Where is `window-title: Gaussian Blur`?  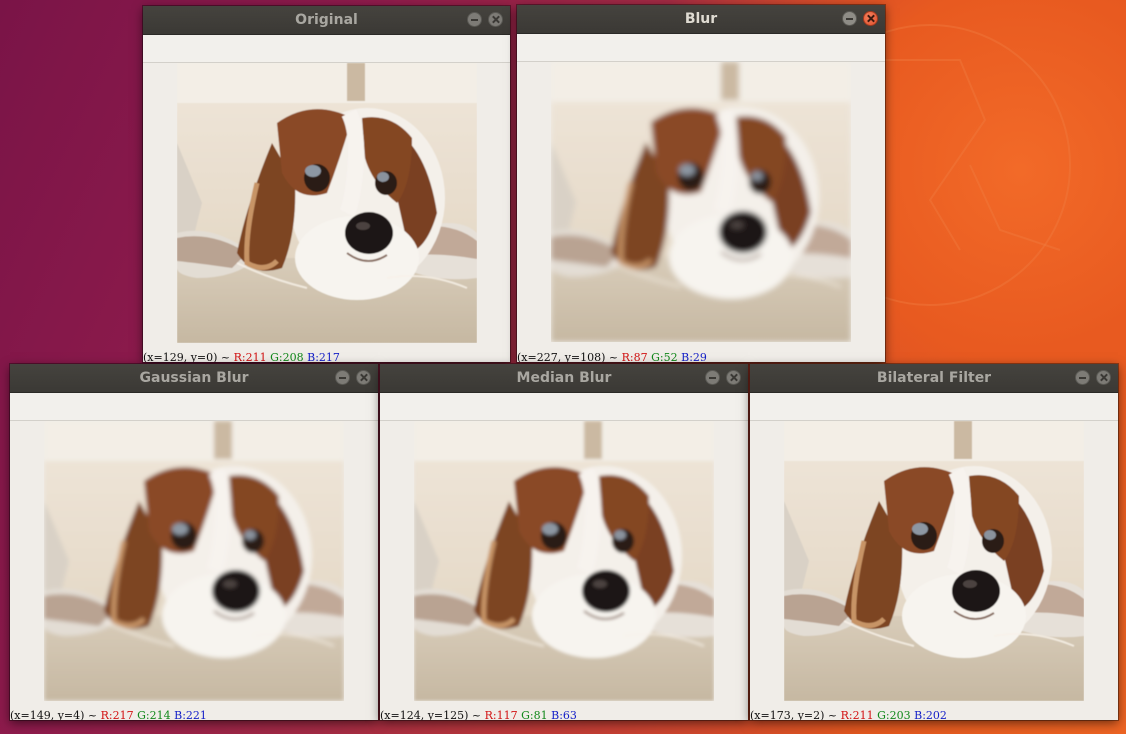
window-title: Gaussian Blur is located at coordinates (194, 378).